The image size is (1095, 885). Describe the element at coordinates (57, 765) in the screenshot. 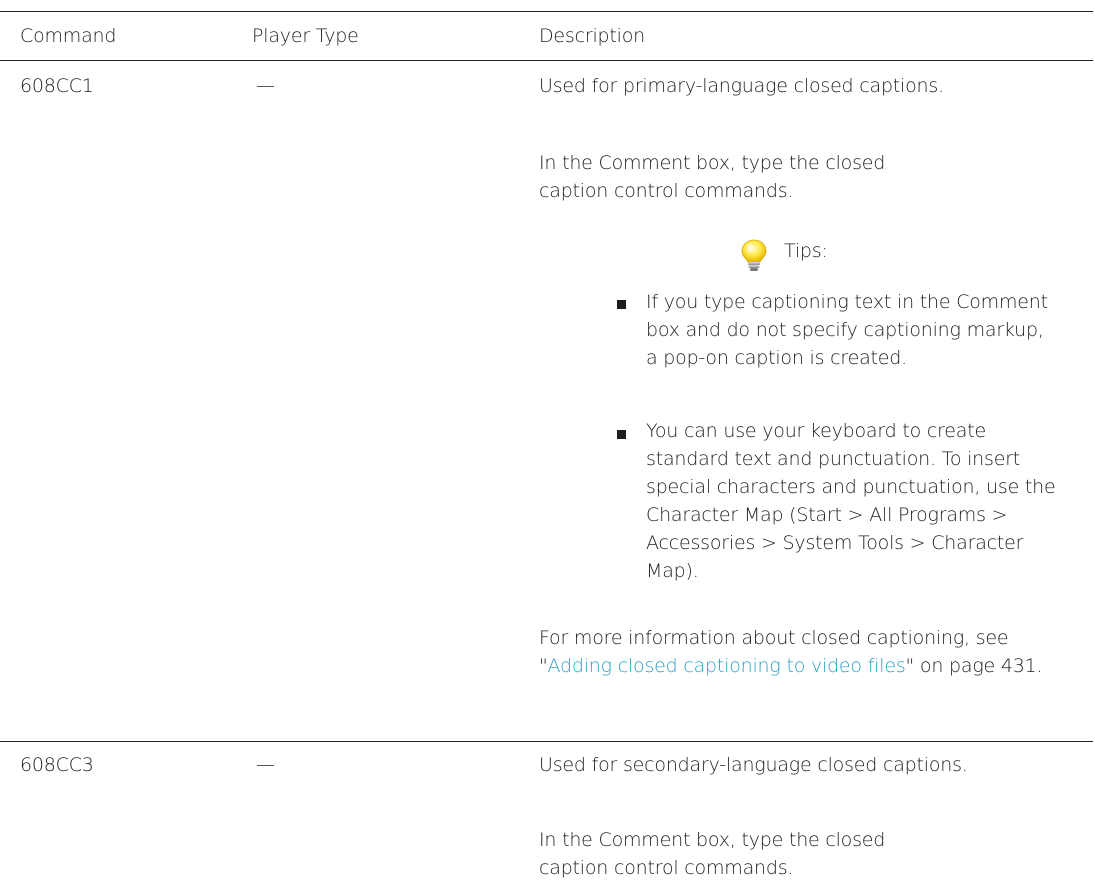

I see `row2-command: 608CC3` at that location.